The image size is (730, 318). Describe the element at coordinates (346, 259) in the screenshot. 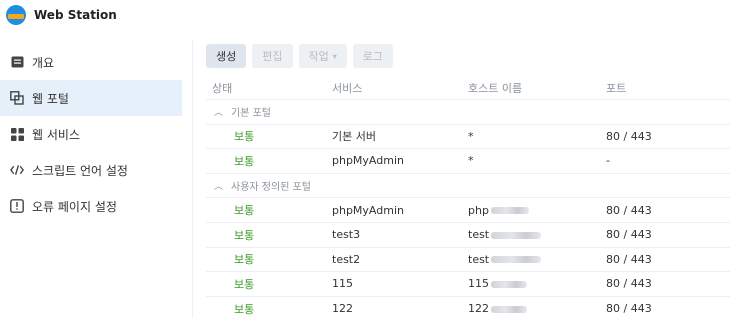

I see `service-name: test2` at that location.